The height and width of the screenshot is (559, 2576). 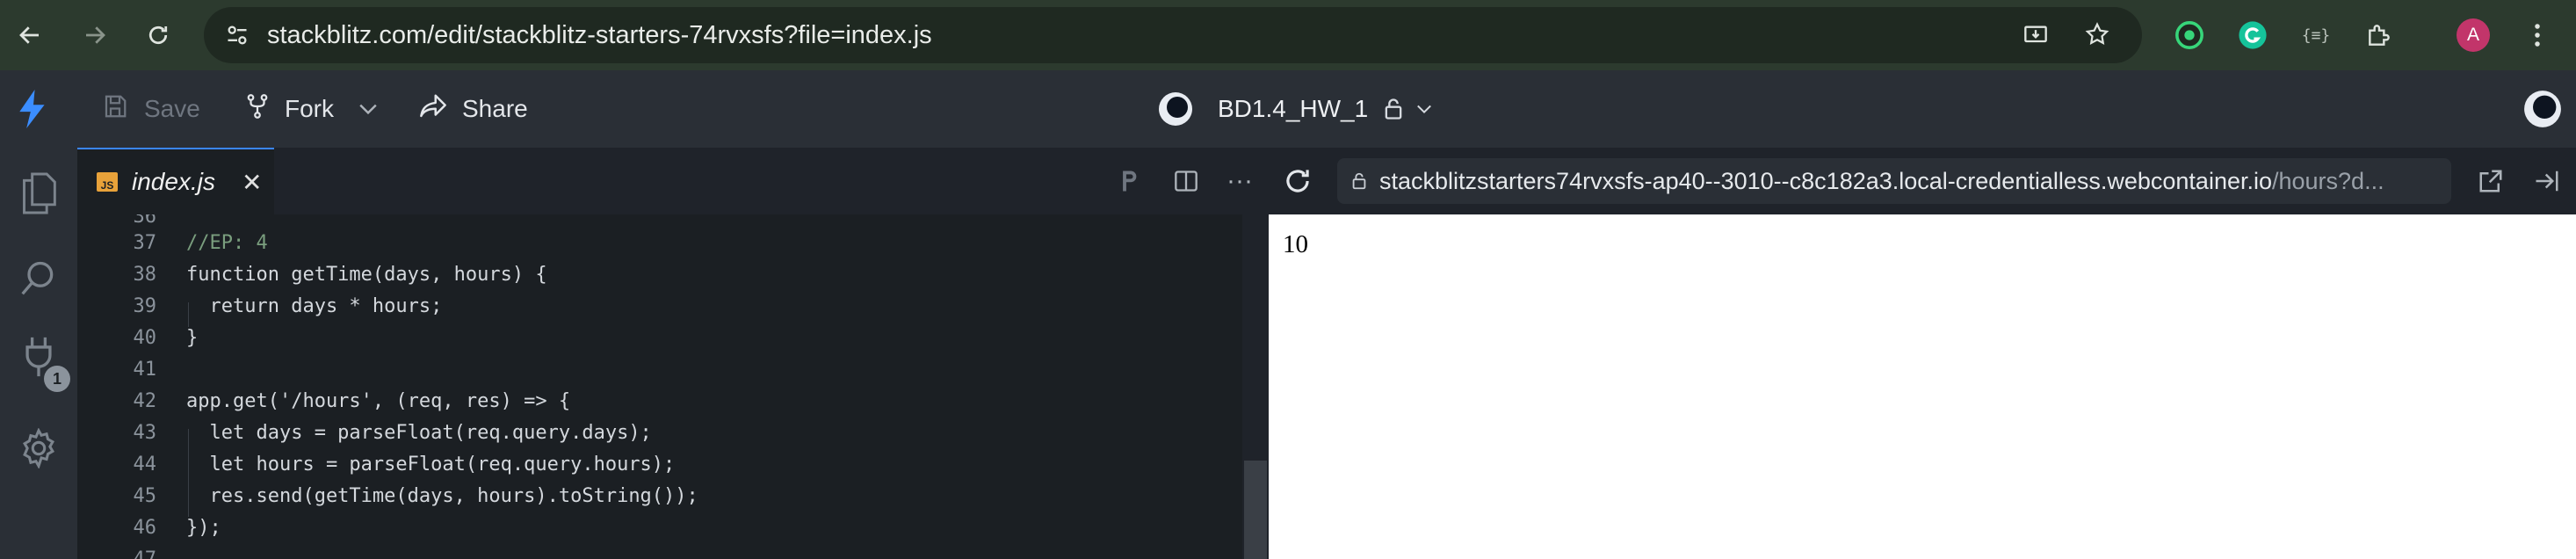 I want to click on tab-label: index.js, so click(x=173, y=181).